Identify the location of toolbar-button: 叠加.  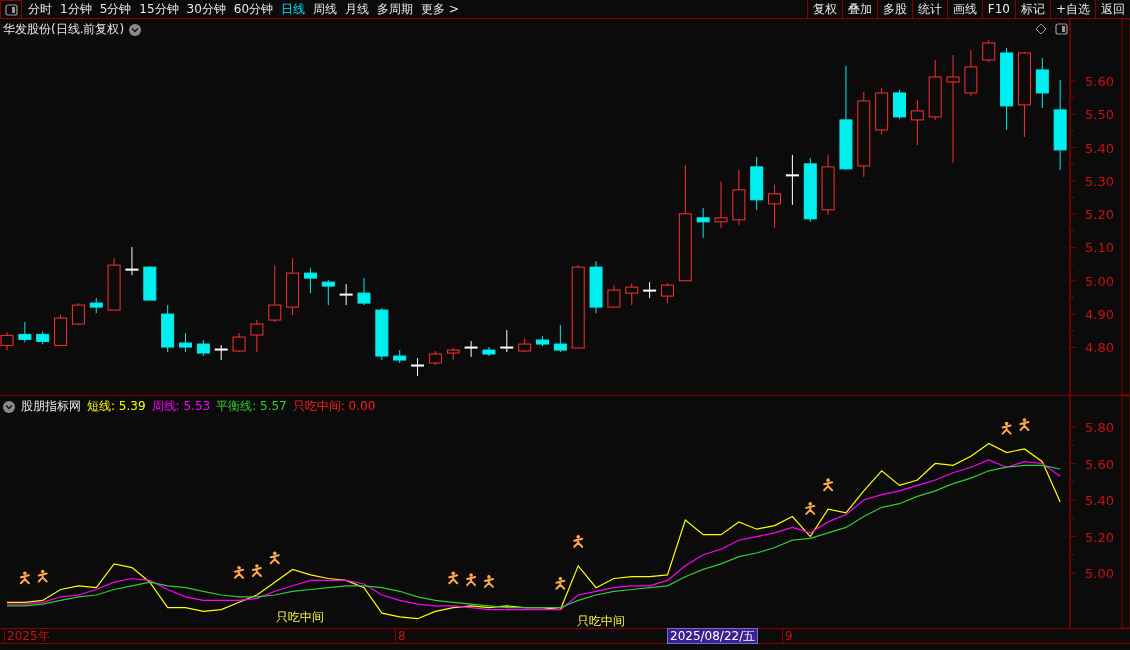
(859, 9).